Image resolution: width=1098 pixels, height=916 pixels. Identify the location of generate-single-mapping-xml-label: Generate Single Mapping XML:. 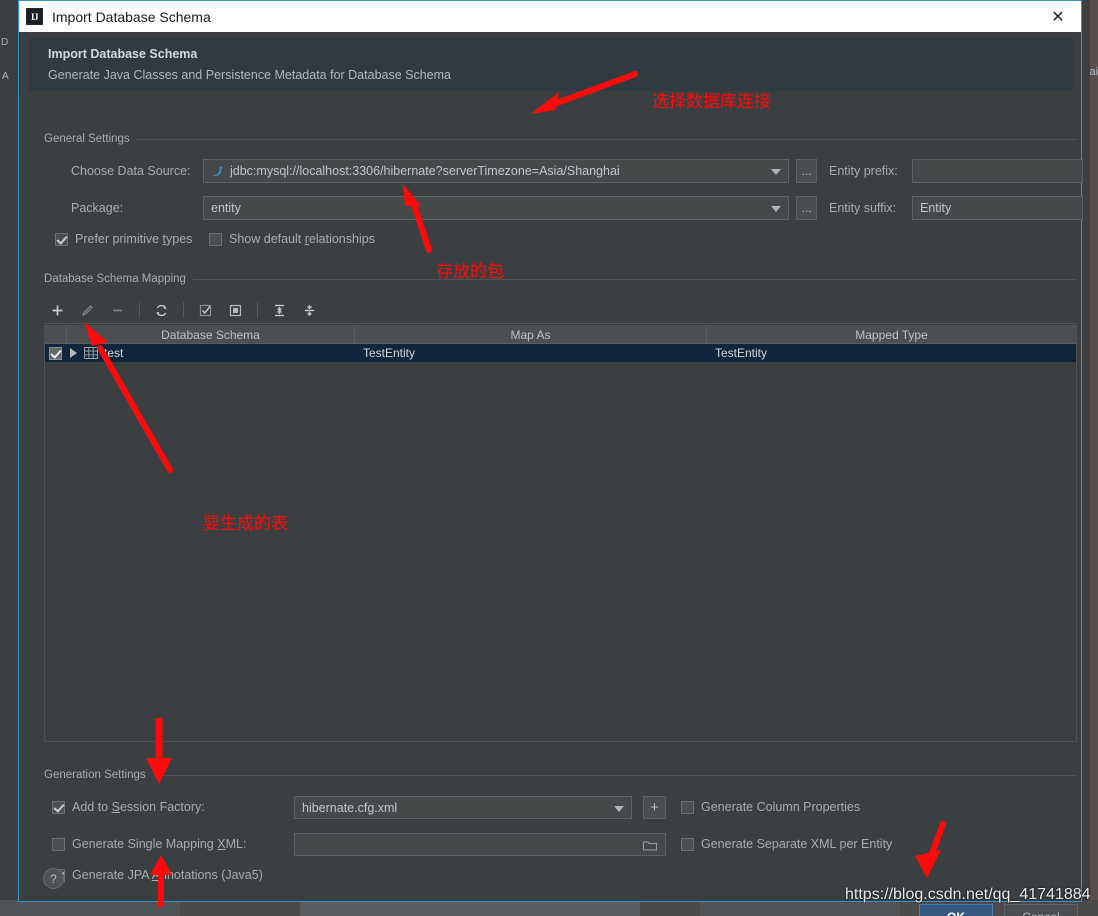
(159, 844).